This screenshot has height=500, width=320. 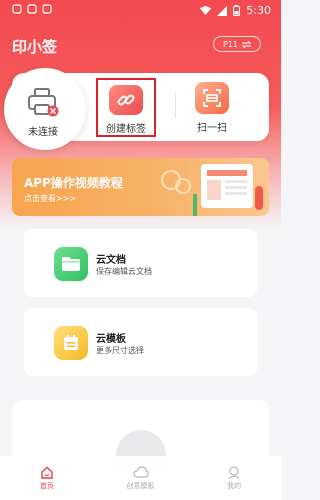 What do you see at coordinates (17, 9) in the screenshot?
I see `app-notification-icon` at bounding box center [17, 9].